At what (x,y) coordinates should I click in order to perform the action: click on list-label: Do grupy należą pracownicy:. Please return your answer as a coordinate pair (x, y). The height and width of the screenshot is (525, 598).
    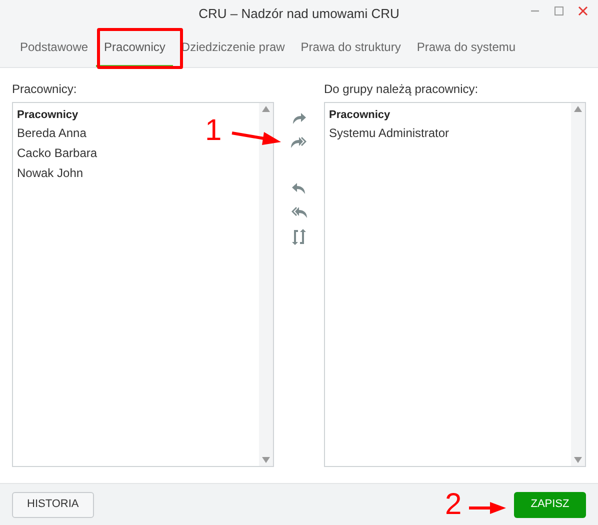
    Looking at the image, I should click on (402, 89).